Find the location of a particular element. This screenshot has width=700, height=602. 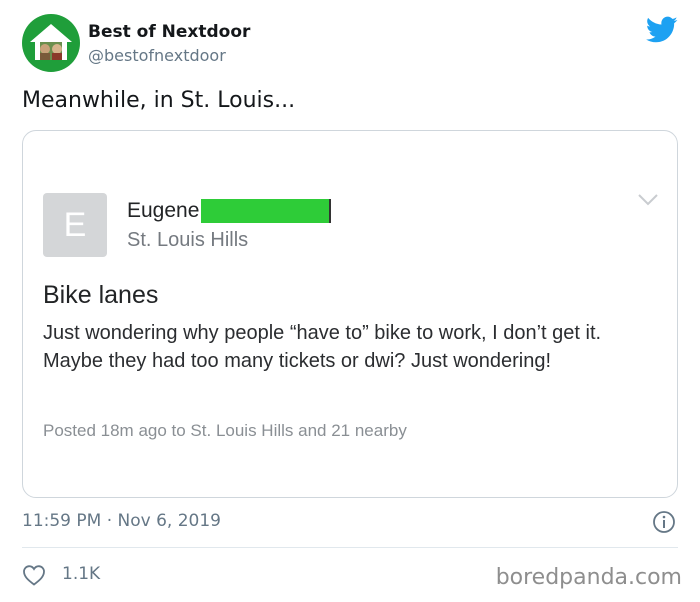

like-count: 1.1K is located at coordinates (81, 574).